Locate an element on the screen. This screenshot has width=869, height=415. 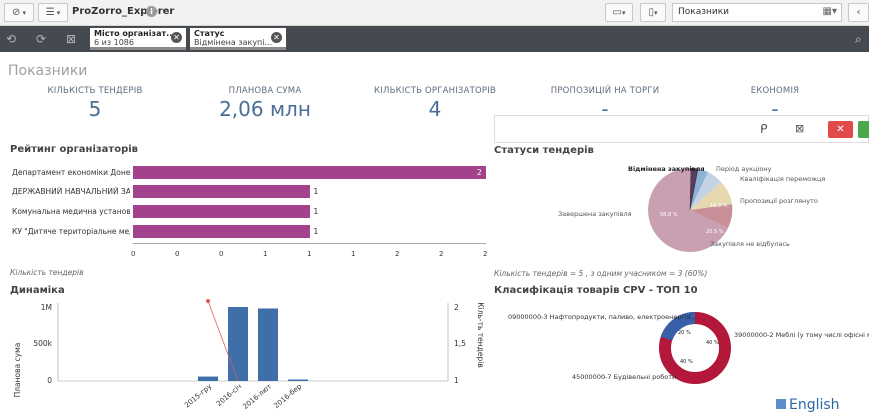
present-button: ▭ ▾ is located at coordinates (619, 12).